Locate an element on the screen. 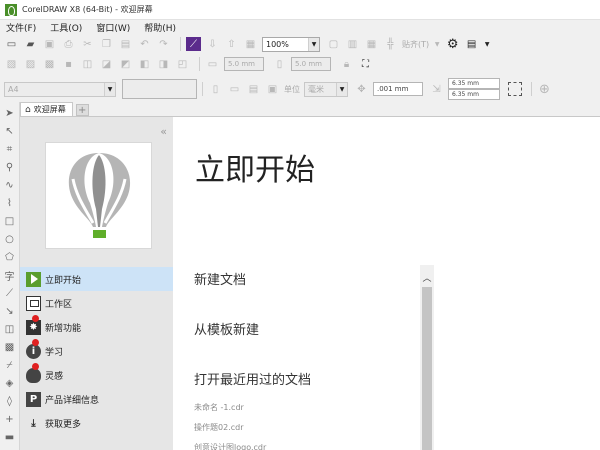  snap-to-label: 贴齐(T) is located at coordinates (415, 44).